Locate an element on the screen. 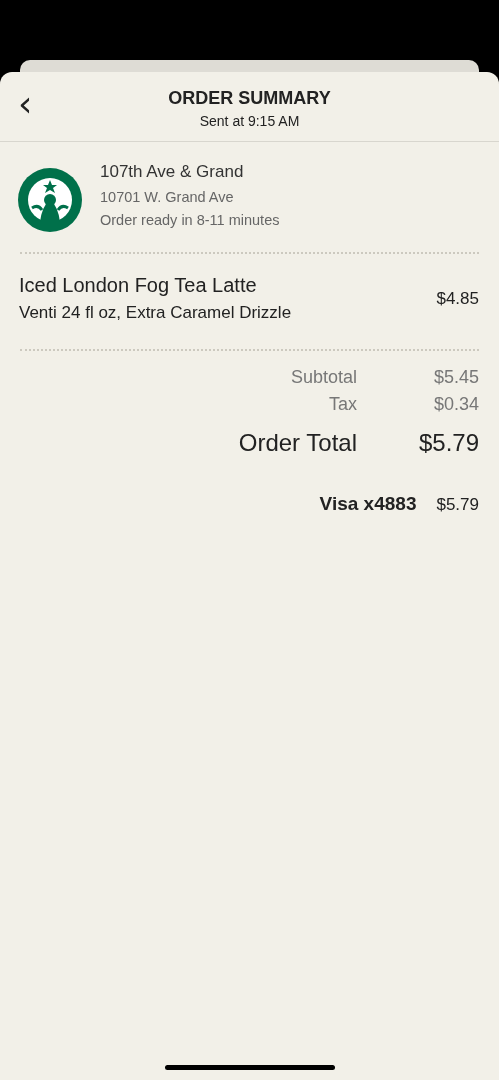  logo-icon is located at coordinates (50, 200).